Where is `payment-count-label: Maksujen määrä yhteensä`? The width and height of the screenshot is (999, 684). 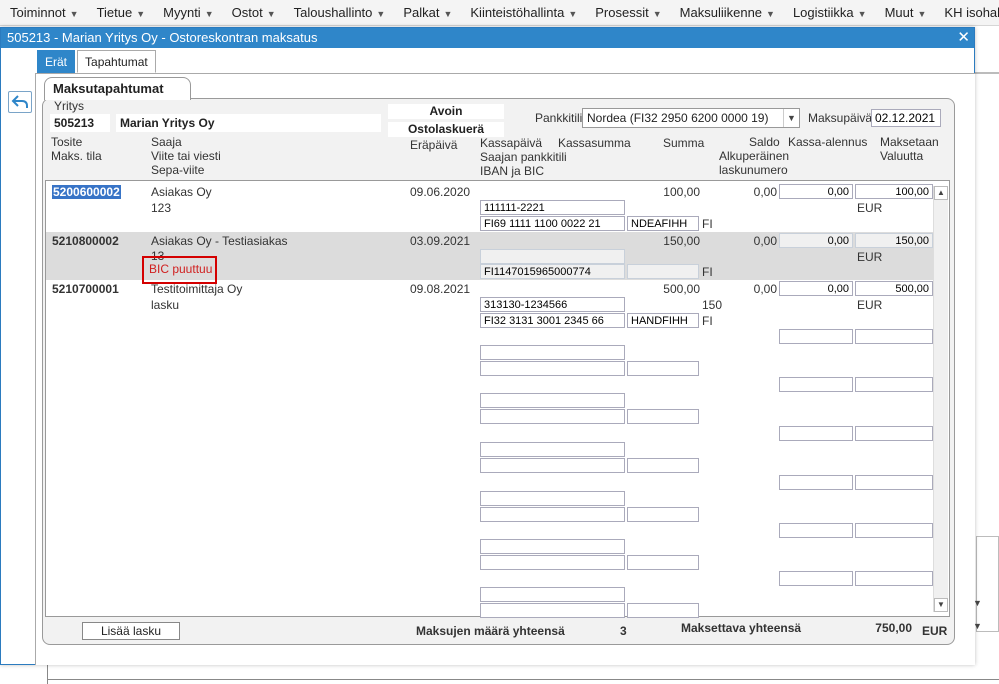 payment-count-label: Maksujen määrä yhteensä is located at coordinates (490, 631).